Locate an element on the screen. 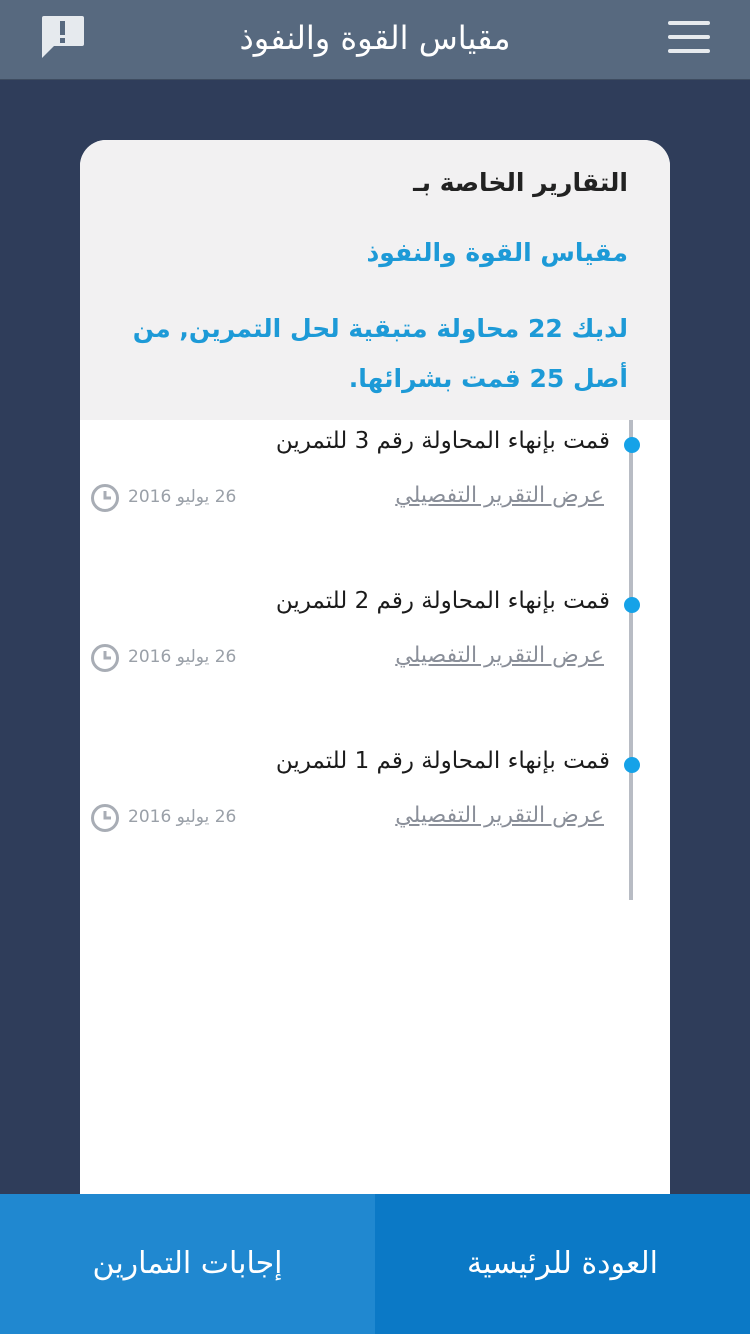 This screenshot has height=1334, width=750. page-title: مقياس القوة والنفوذ is located at coordinates (375, 38).